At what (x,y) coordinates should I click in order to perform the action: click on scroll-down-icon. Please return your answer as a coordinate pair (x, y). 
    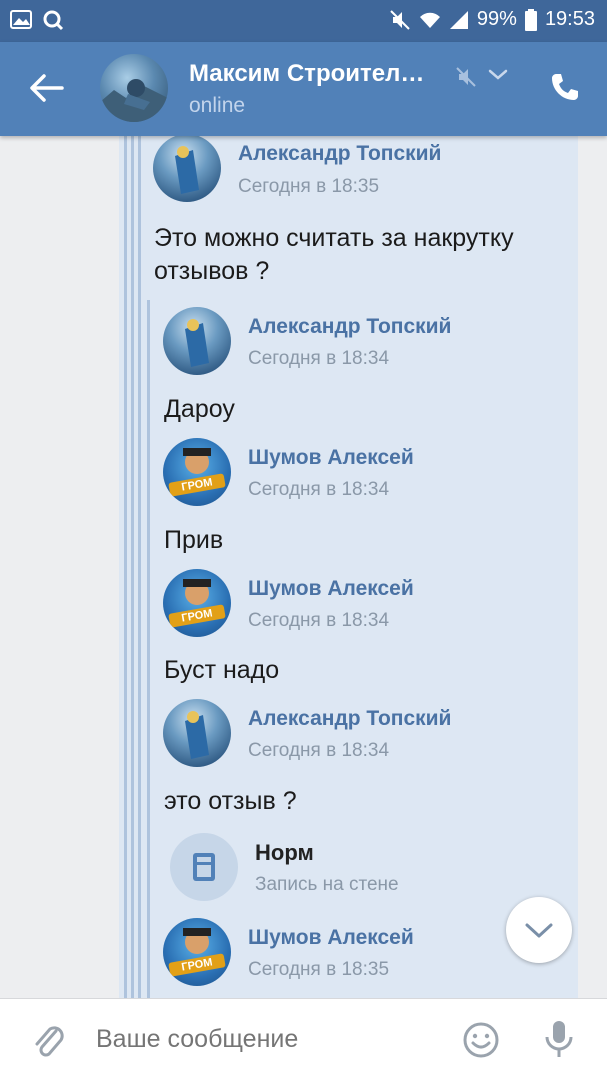
    Looking at the image, I should click on (539, 930).